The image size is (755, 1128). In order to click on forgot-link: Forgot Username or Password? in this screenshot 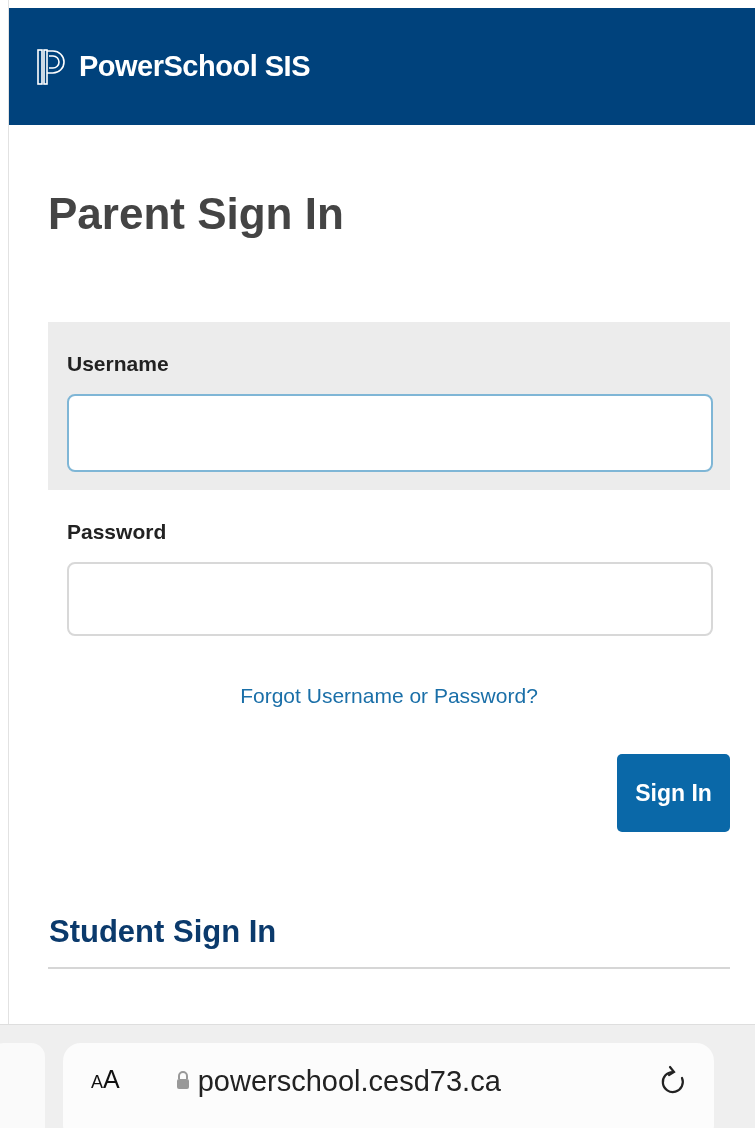, I will do `click(389, 696)`.